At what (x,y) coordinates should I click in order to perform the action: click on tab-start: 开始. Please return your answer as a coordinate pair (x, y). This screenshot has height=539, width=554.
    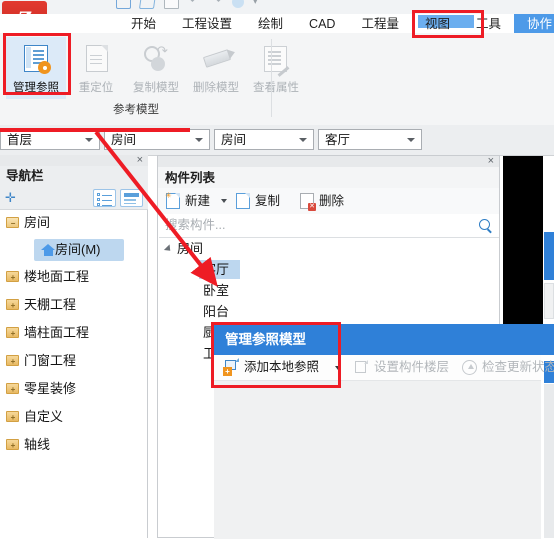
    Looking at the image, I should click on (143, 23).